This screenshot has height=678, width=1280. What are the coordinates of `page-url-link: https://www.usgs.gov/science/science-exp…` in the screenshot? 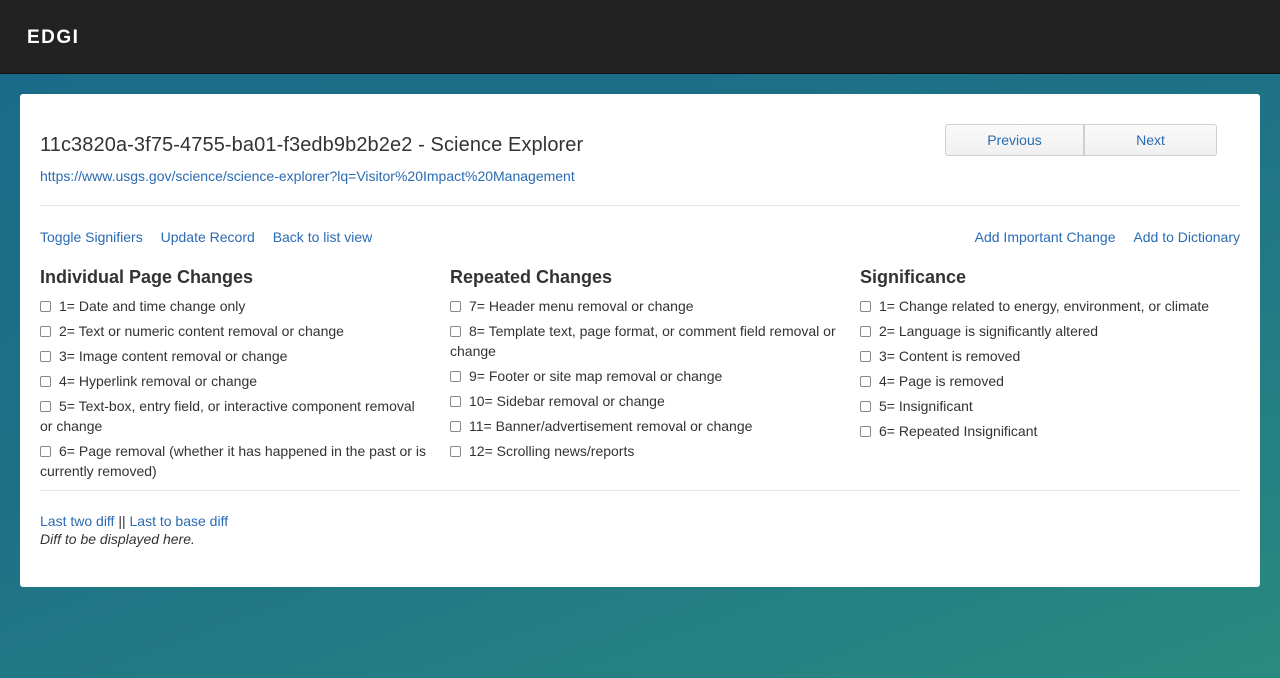 It's located at (307, 176).